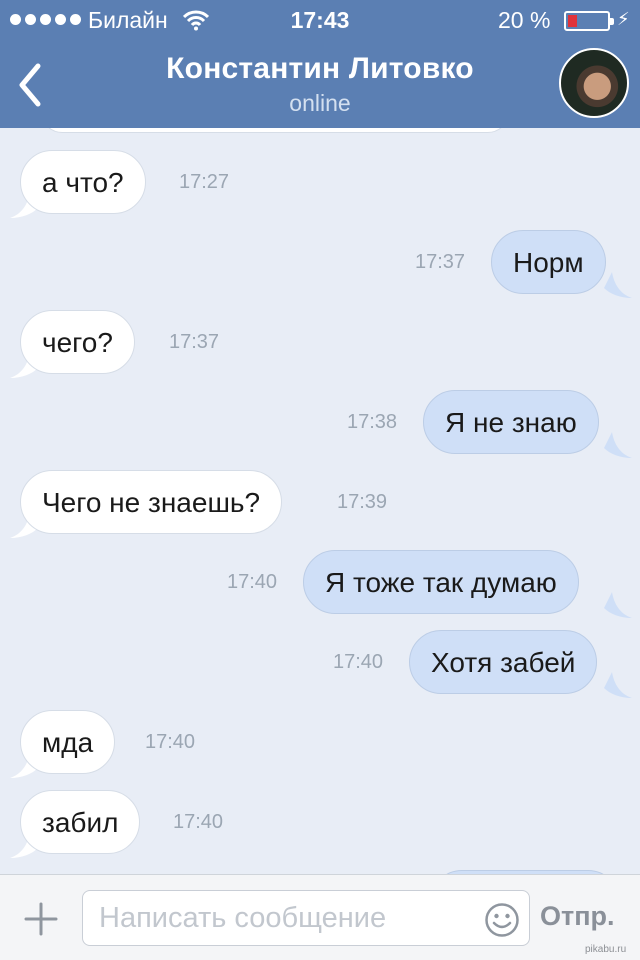 Image resolution: width=640 pixels, height=960 pixels. What do you see at coordinates (372, 422) in the screenshot?
I see `message-time: 17:38` at bounding box center [372, 422].